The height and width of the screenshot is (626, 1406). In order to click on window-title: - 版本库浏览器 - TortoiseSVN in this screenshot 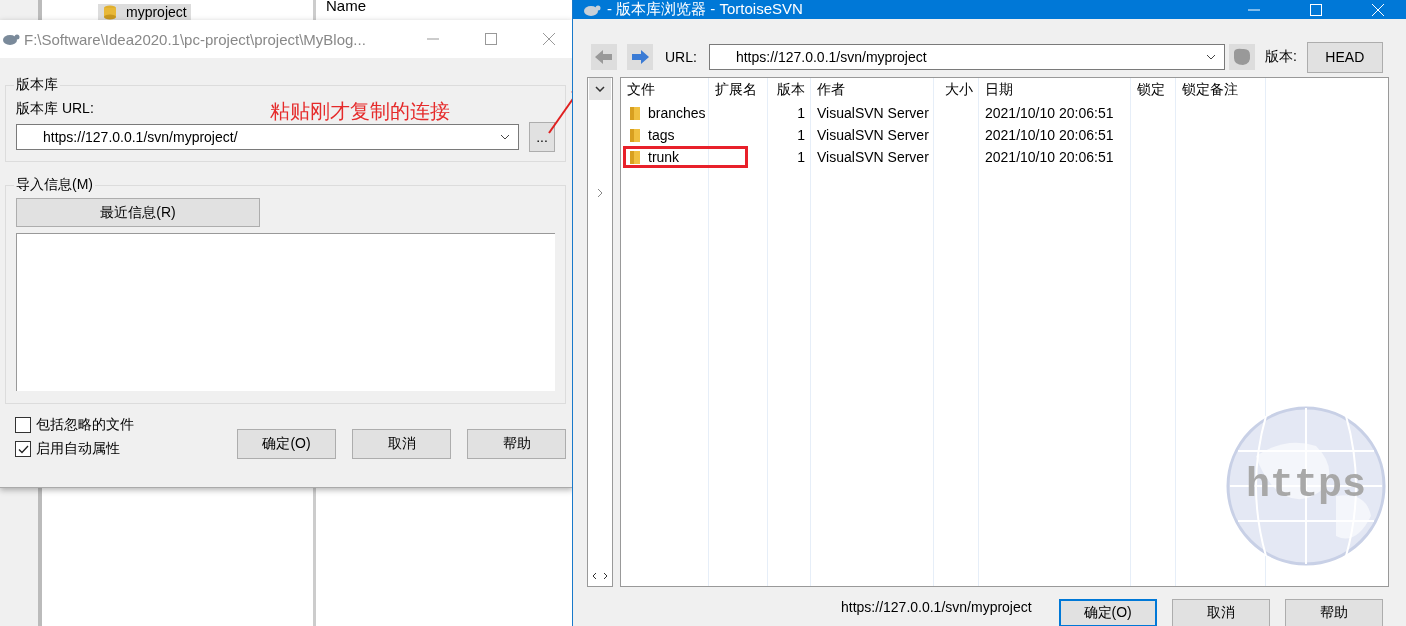, I will do `click(705, 9)`.